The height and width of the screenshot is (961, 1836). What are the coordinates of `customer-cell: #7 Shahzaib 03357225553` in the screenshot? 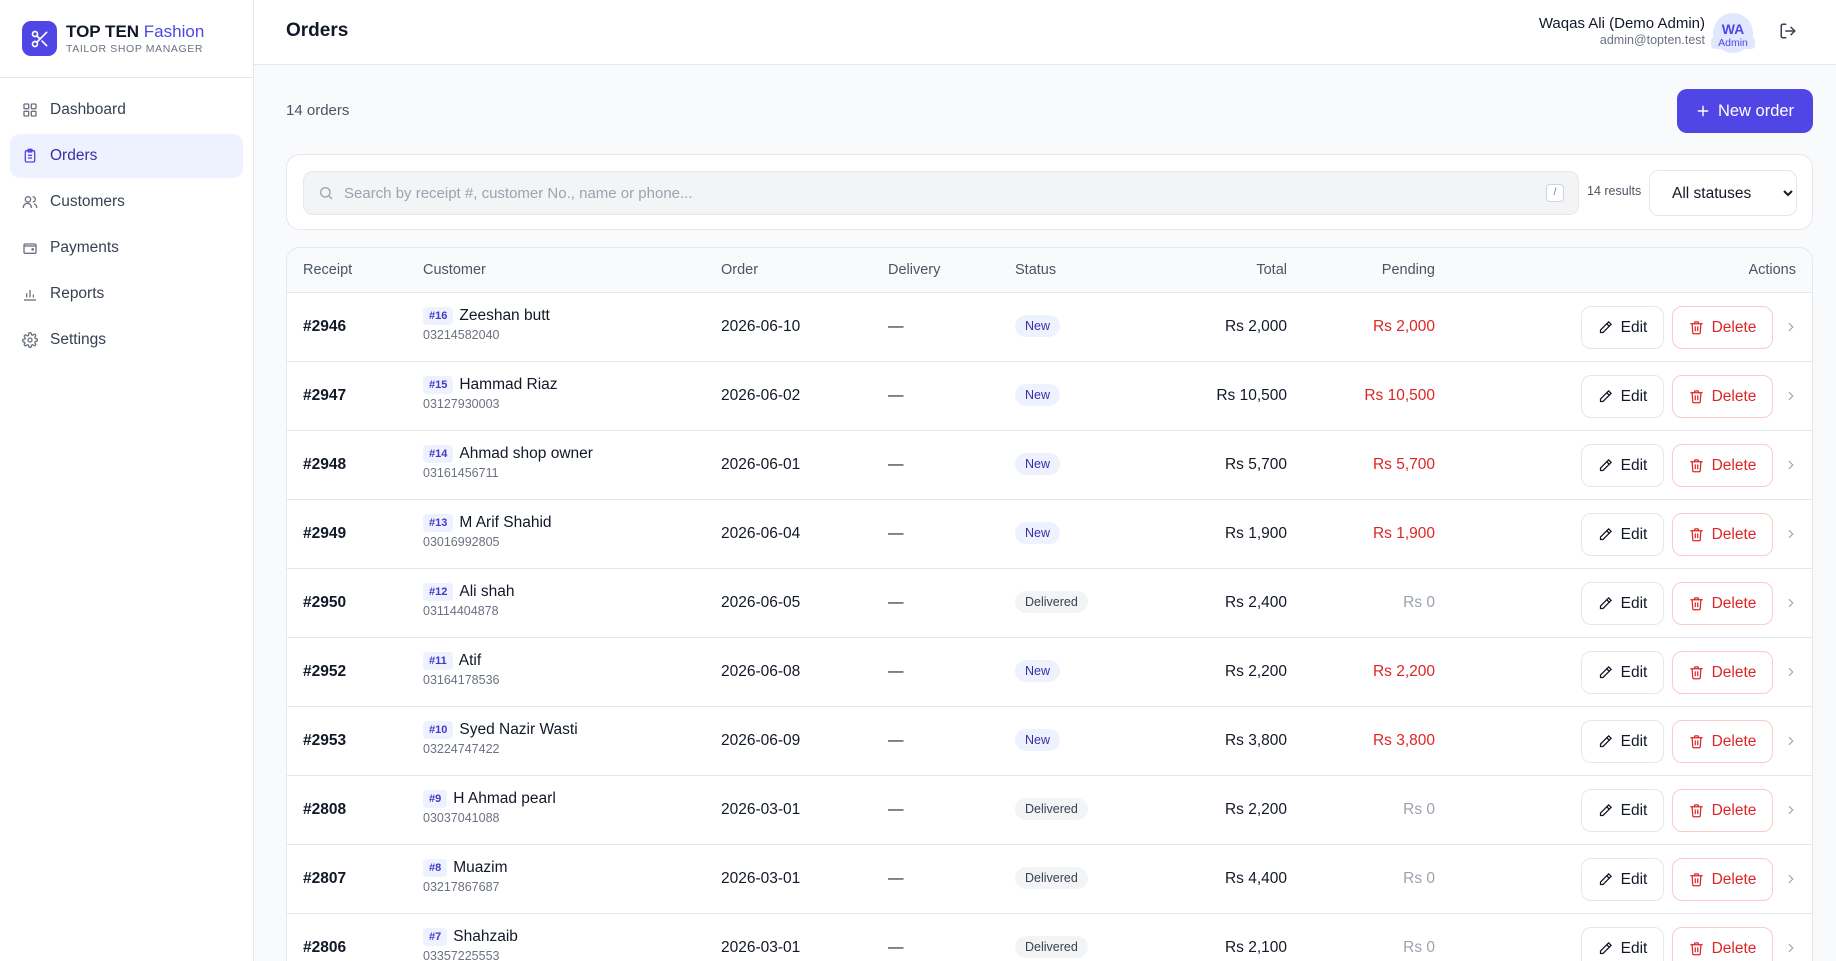 It's located at (470, 944).